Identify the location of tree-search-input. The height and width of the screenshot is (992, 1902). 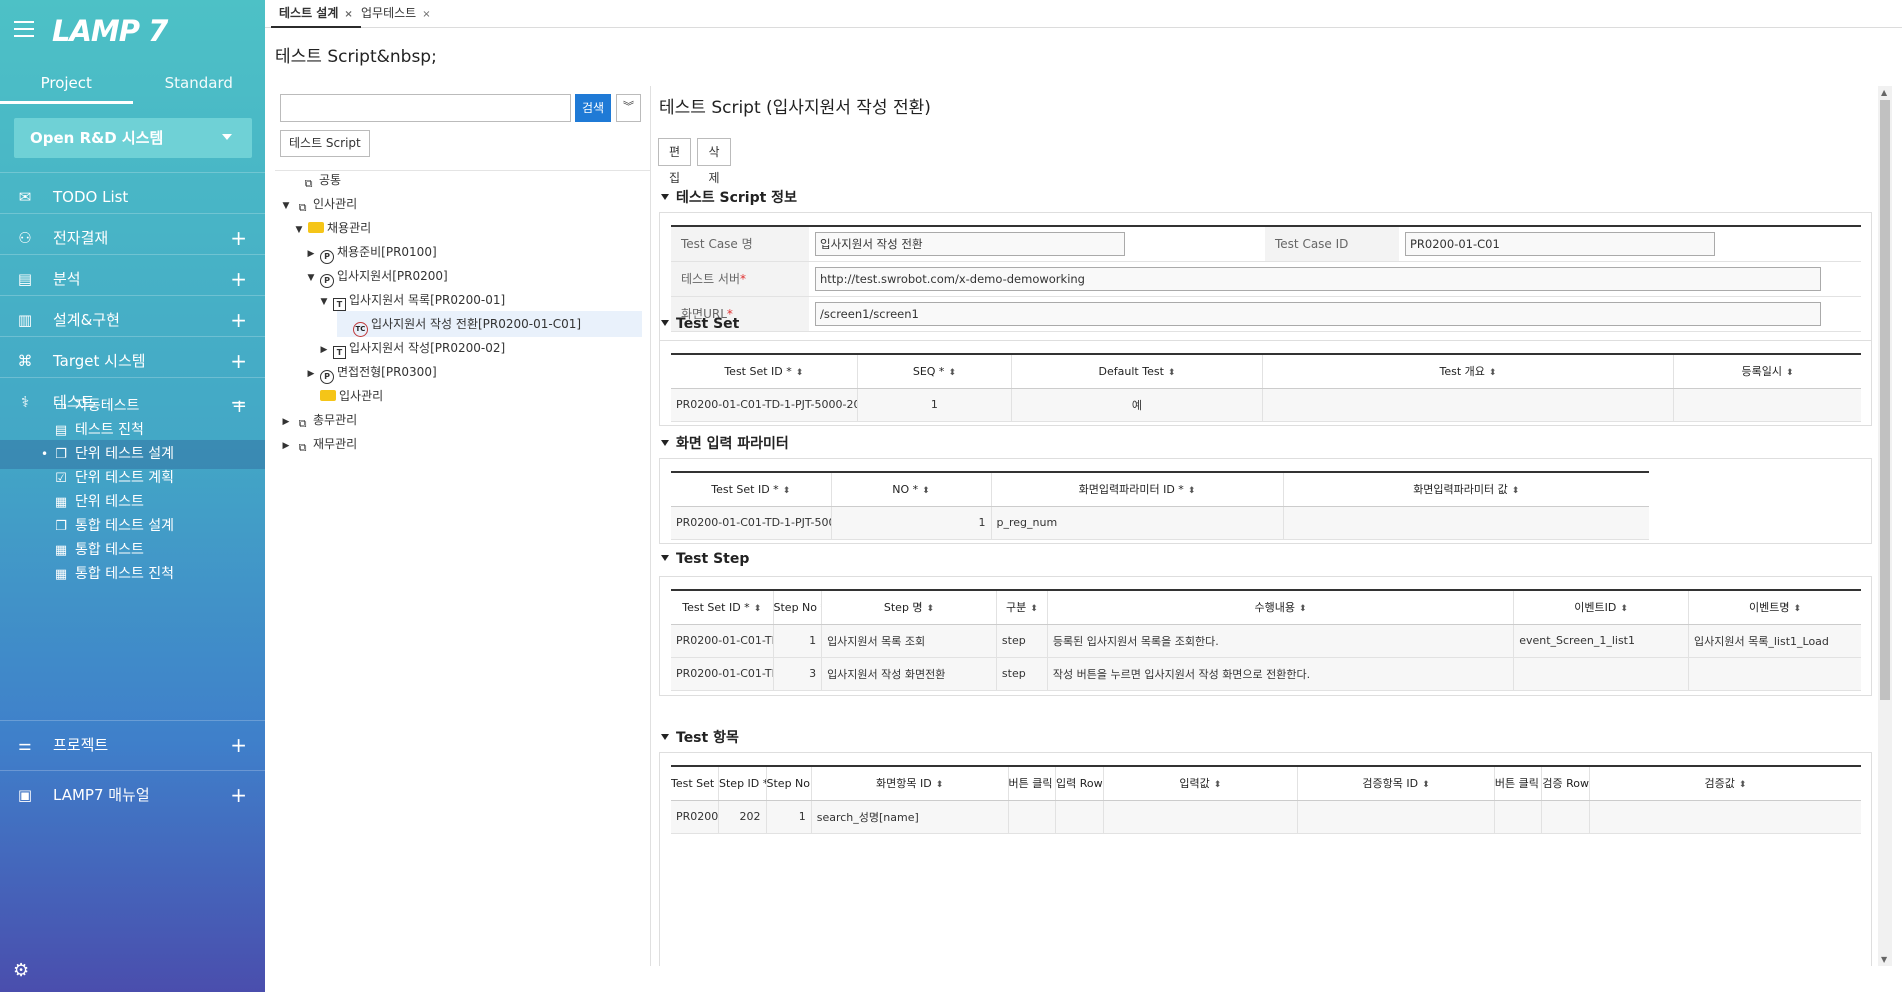
(425, 108).